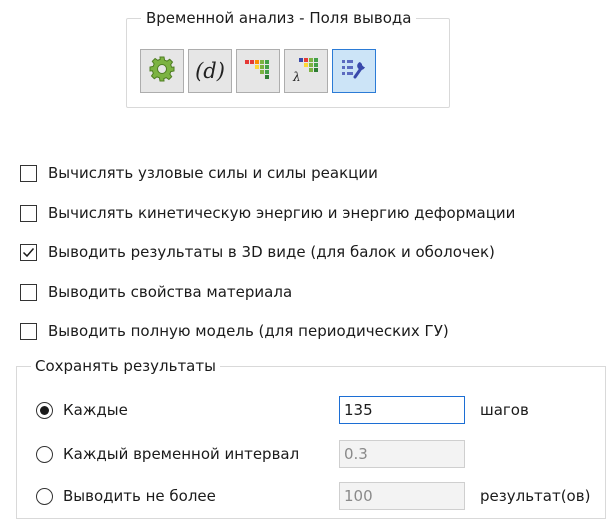 The image size is (614, 526). I want to click on option-material-properties: Выводить свойства материала, so click(156, 292).